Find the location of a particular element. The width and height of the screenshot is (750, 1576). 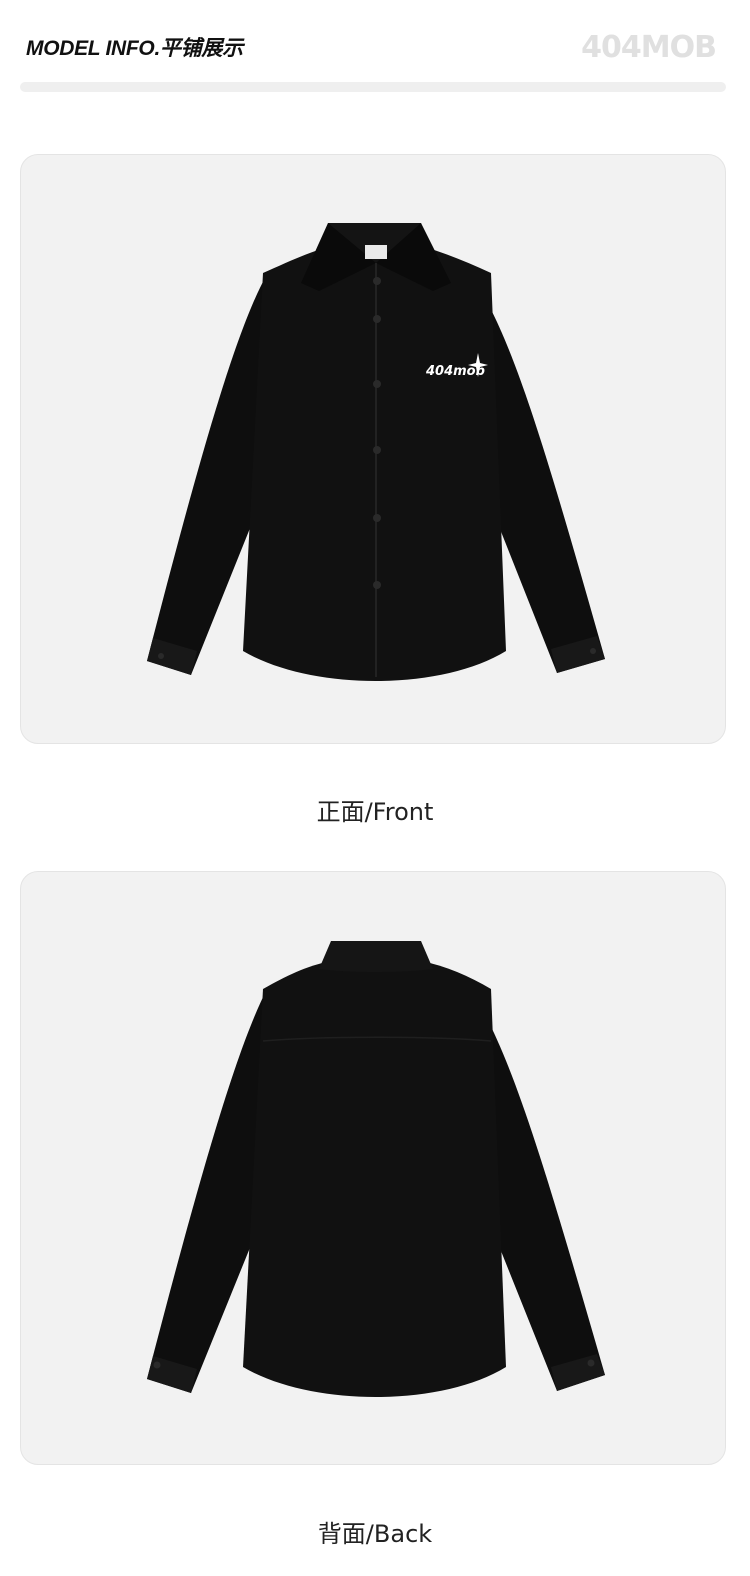

divider is located at coordinates (373, 87).